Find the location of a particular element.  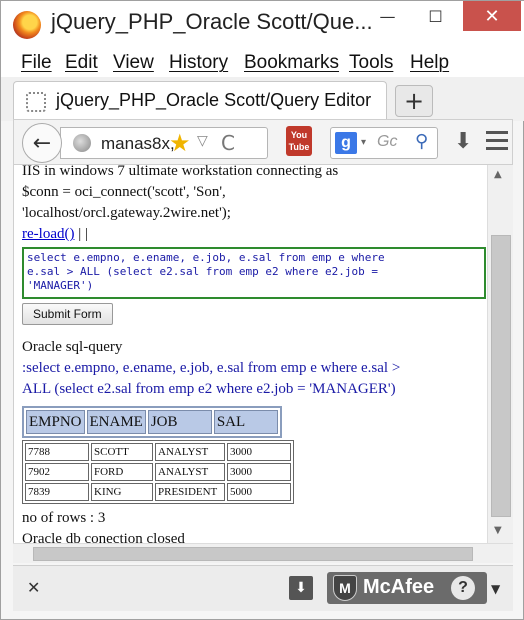

maximize-button: ☐ is located at coordinates (435, 16).